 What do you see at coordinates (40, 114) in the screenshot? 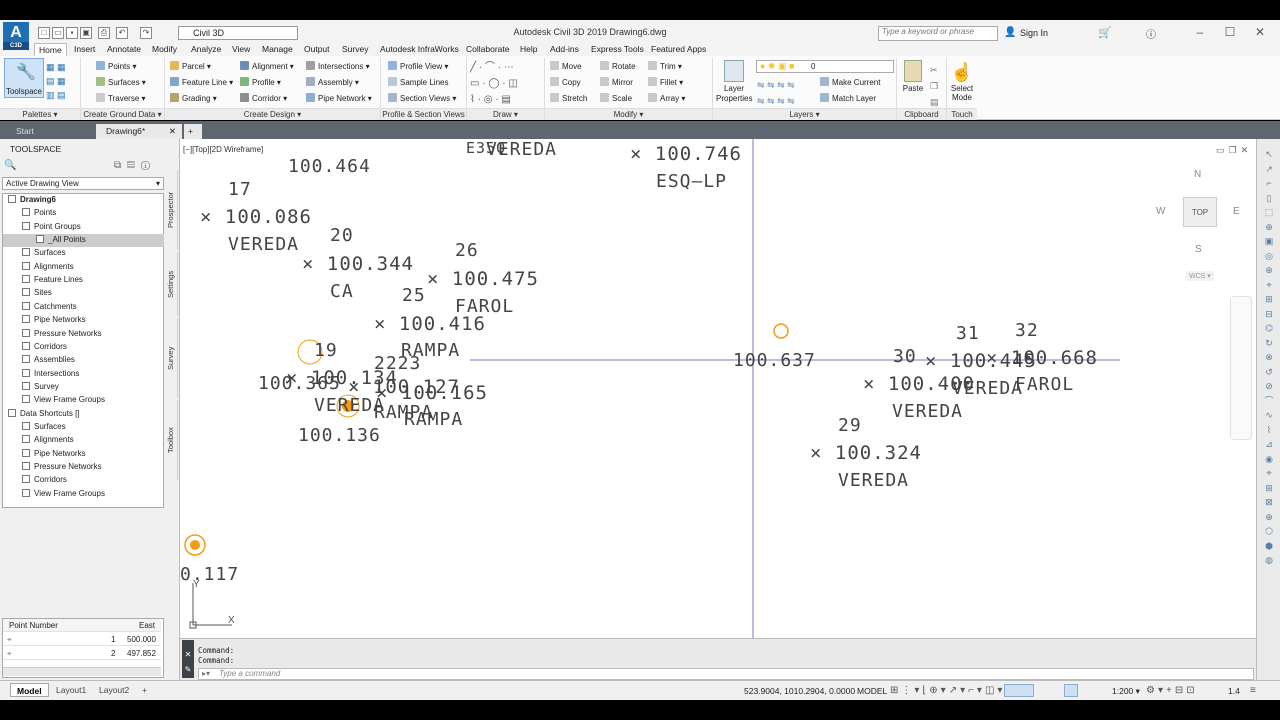
I see `panel-label-palettes: Palettes ▾` at bounding box center [40, 114].